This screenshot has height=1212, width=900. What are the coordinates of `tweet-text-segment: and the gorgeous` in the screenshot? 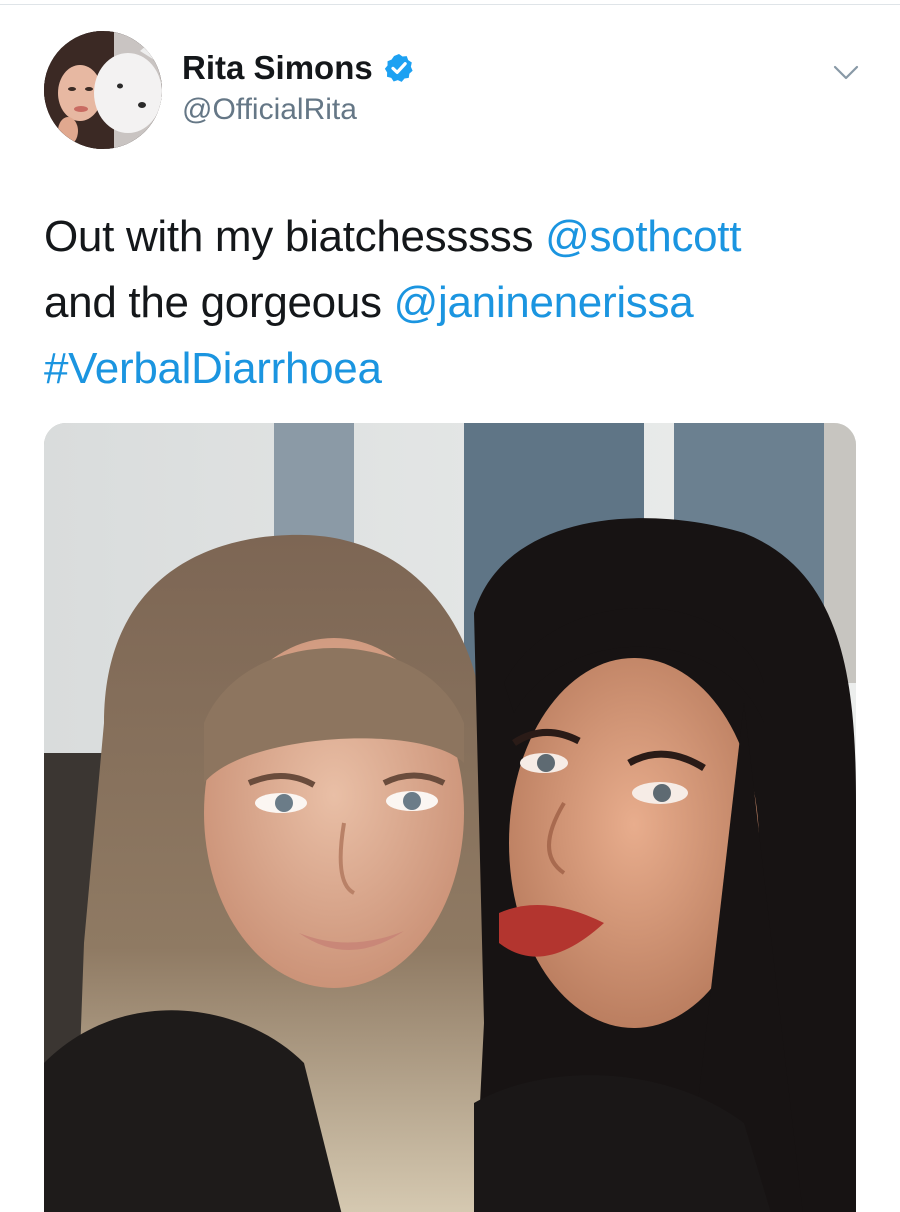 It's located at (219, 302).